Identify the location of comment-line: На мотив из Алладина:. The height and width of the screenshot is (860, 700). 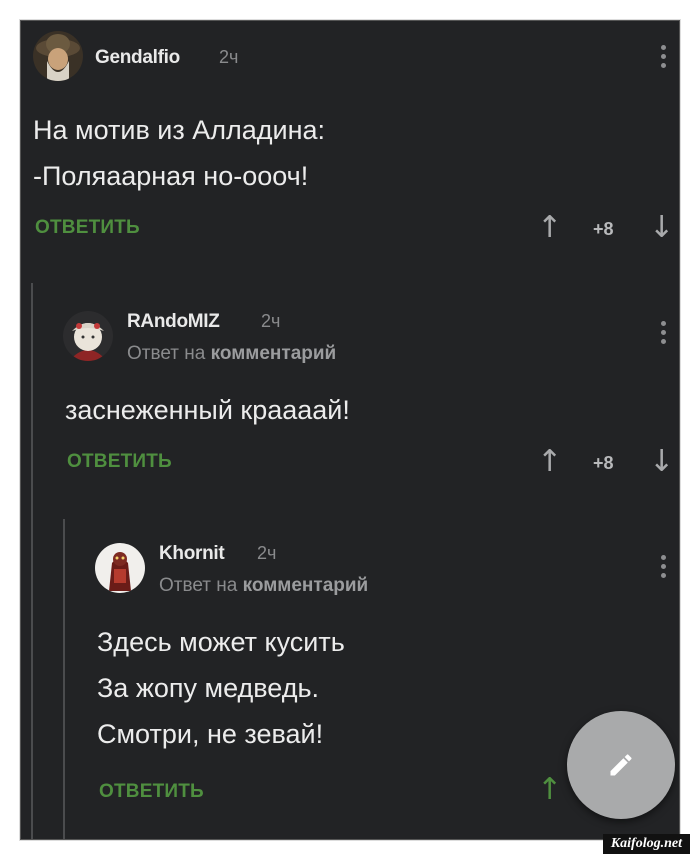
(179, 130).